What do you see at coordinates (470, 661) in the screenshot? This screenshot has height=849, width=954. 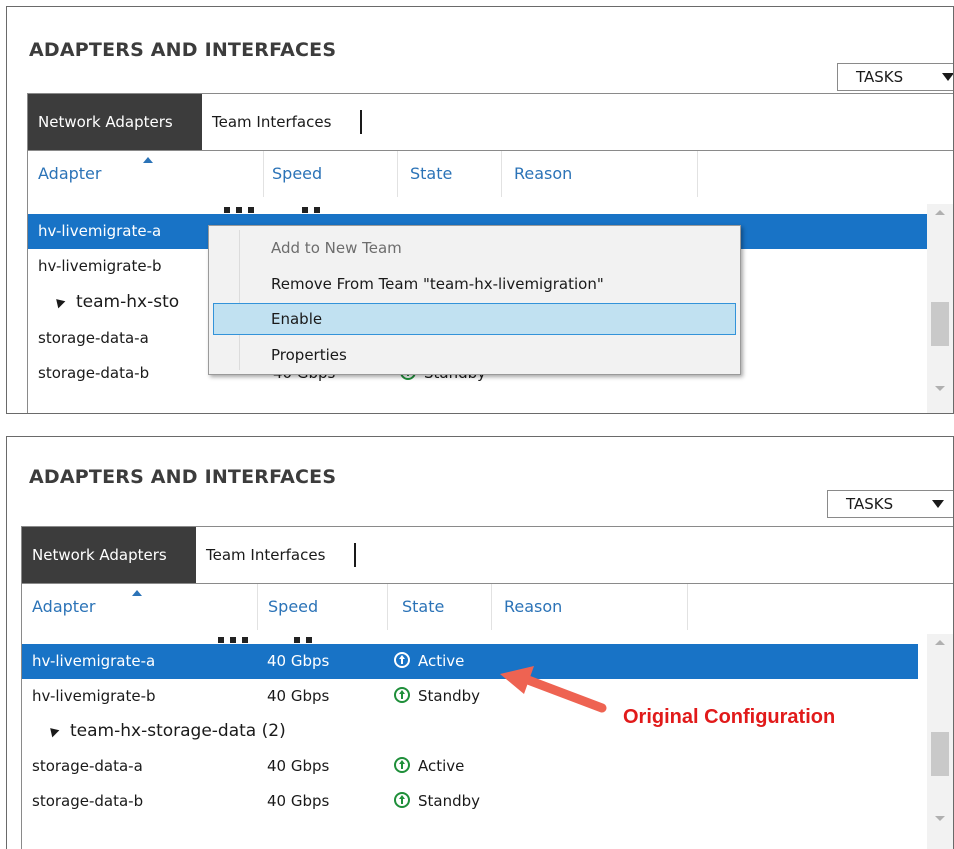 I see `table-row: hv-livemigrate-a 40 Gbps Active` at bounding box center [470, 661].